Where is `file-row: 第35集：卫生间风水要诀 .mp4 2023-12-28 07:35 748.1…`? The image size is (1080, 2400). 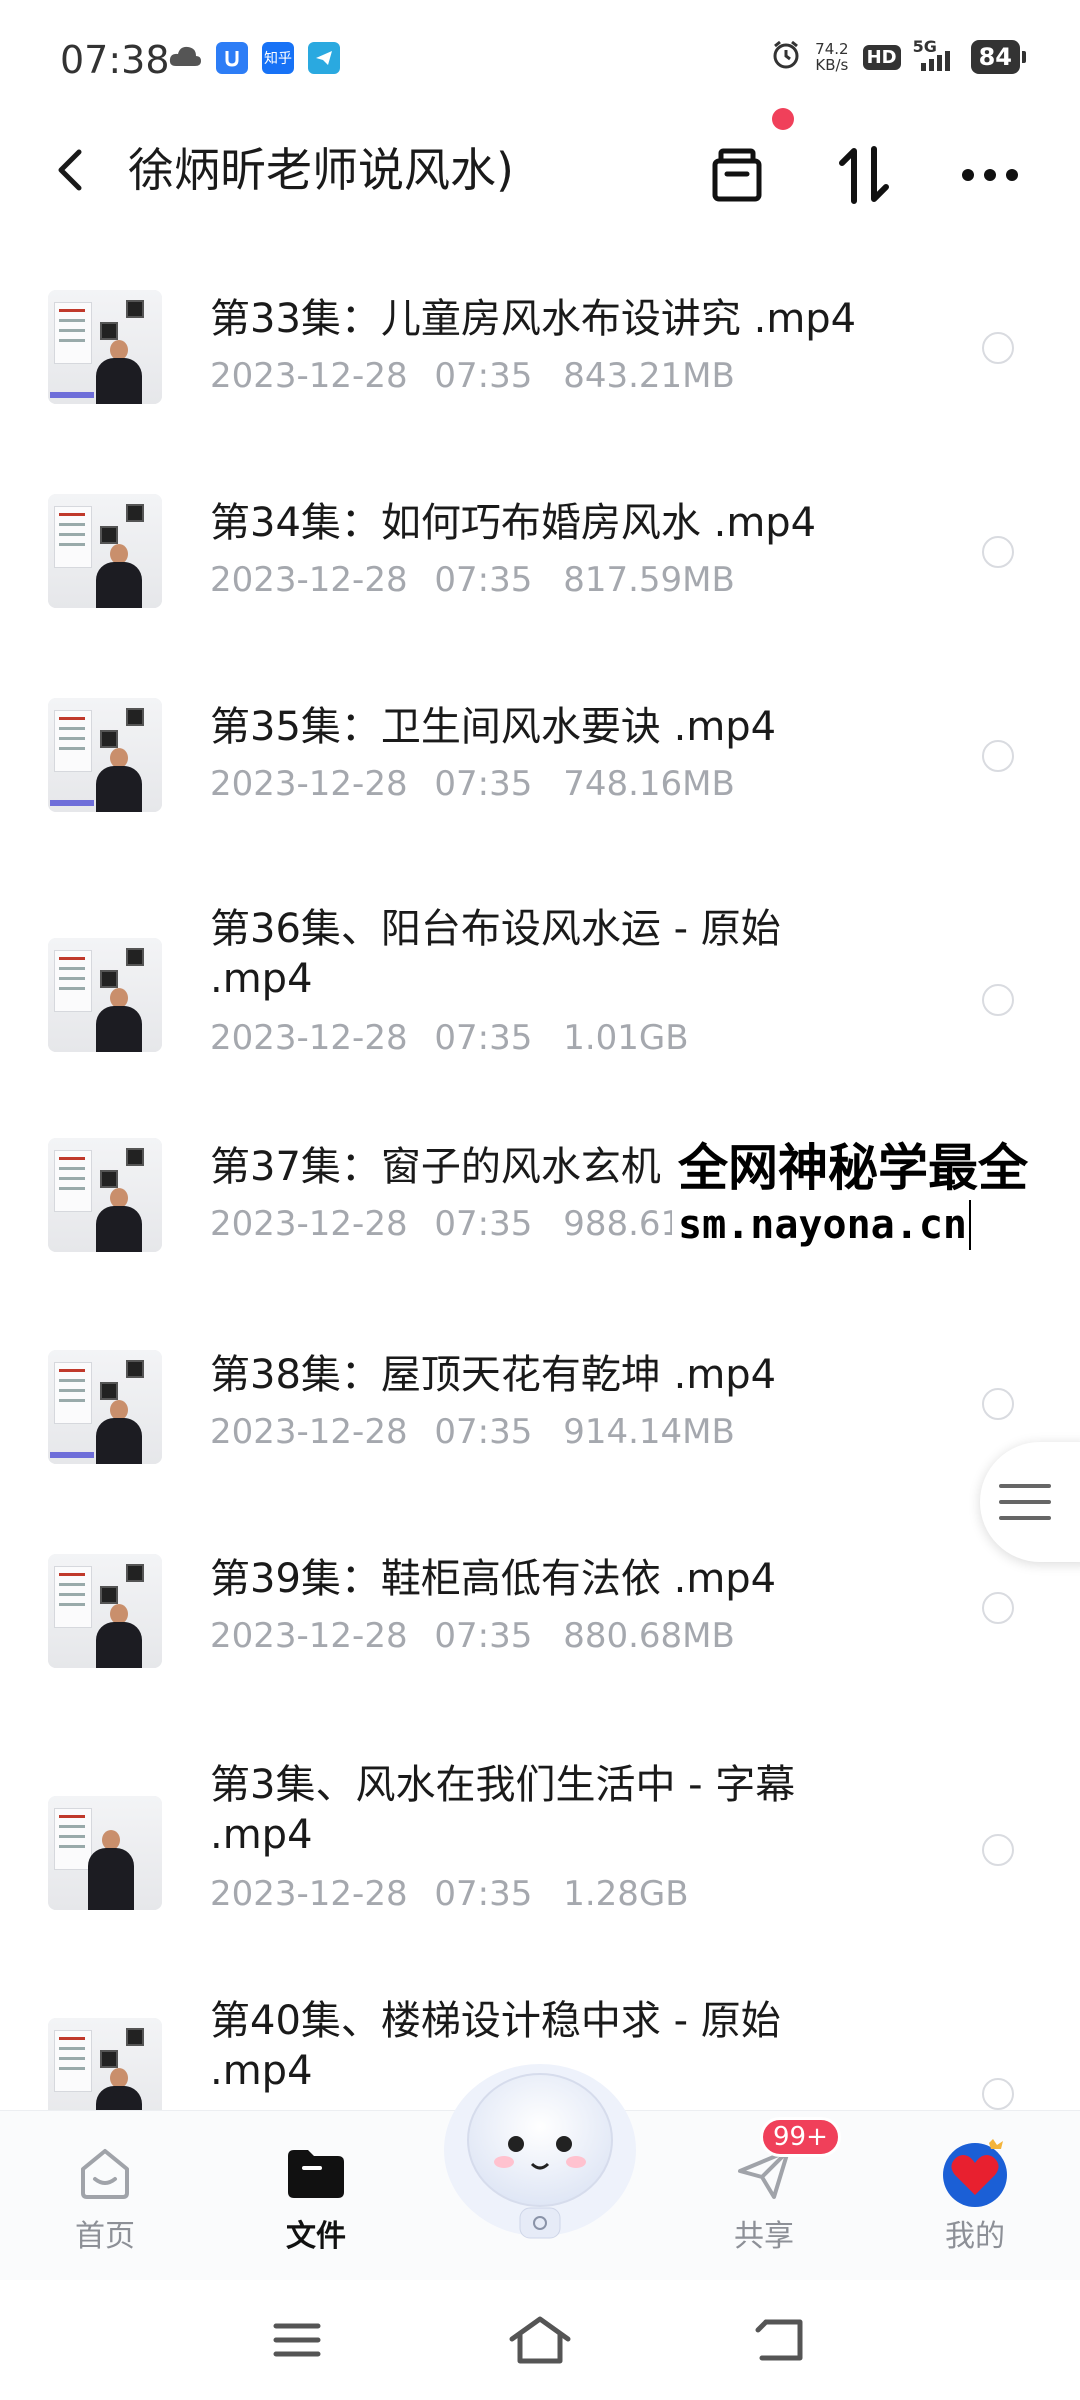 file-row: 第35集：卫生间风水要诀 .mp4 2023-12-28 07:35 748.1… is located at coordinates (540, 758).